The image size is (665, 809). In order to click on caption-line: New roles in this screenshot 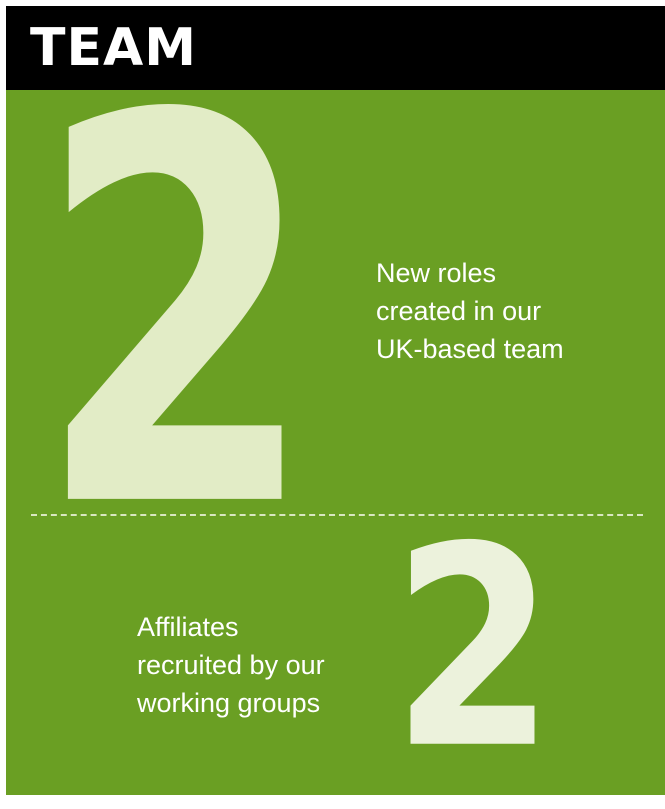, I will do `click(436, 273)`.